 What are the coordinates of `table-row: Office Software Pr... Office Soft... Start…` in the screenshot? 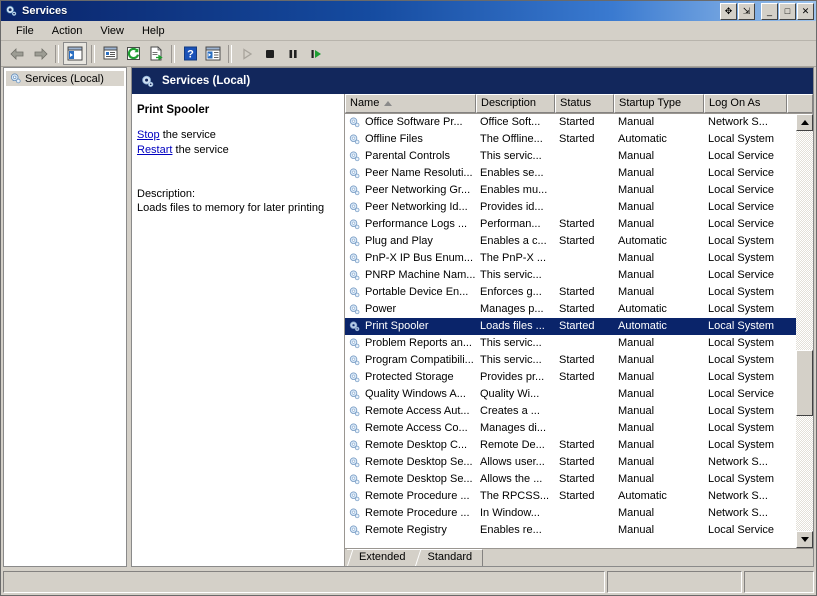 It's located at (570, 122).